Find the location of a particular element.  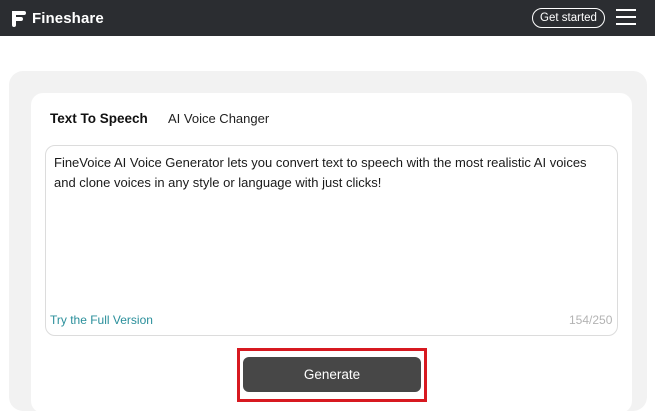

try-full-version-link: Try the Full Version is located at coordinates (101, 320).